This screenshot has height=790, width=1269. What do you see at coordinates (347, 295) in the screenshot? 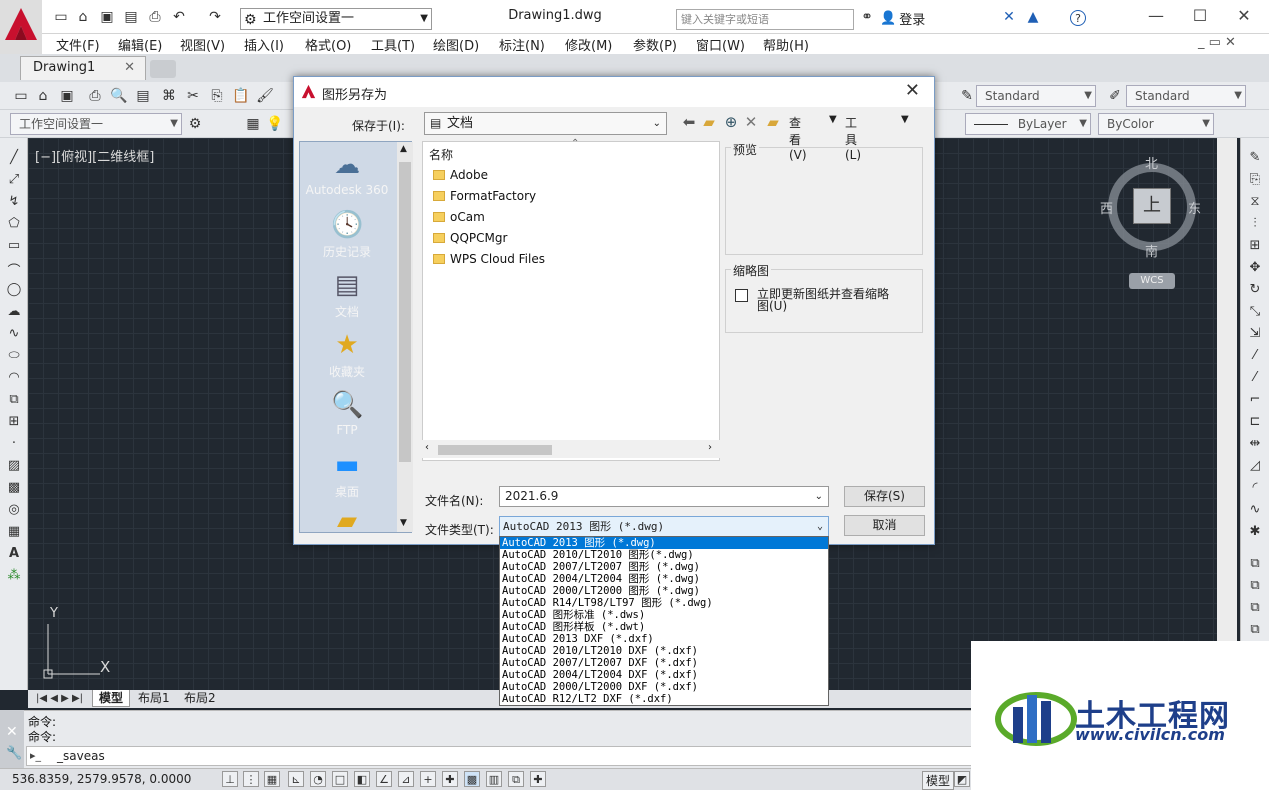
I see `place-documents: ▤ 文档` at bounding box center [347, 295].